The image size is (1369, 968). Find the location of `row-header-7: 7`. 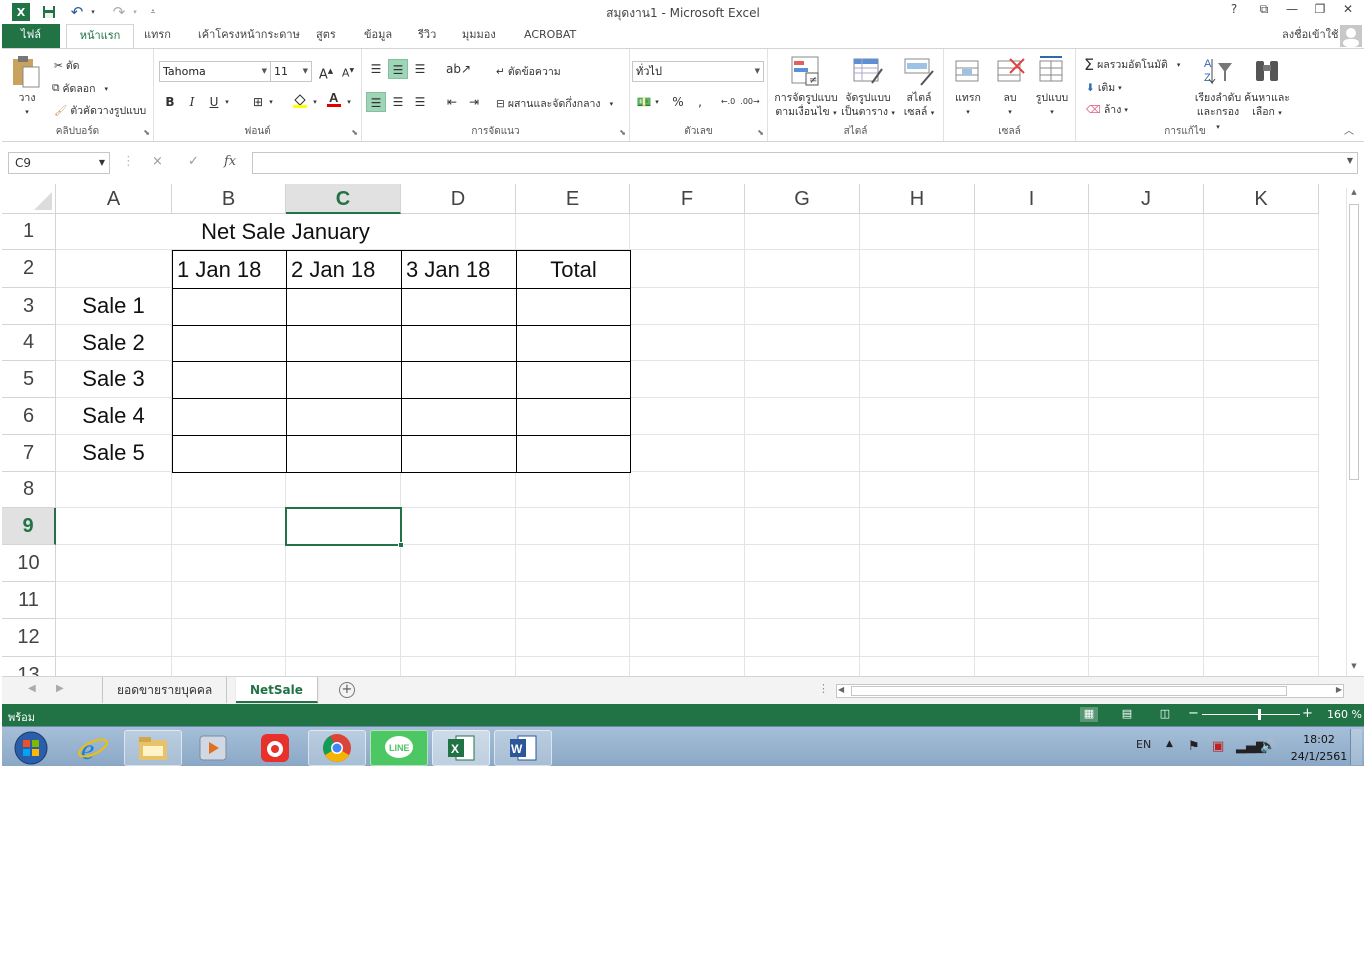

row-header-7: 7 is located at coordinates (29, 453).